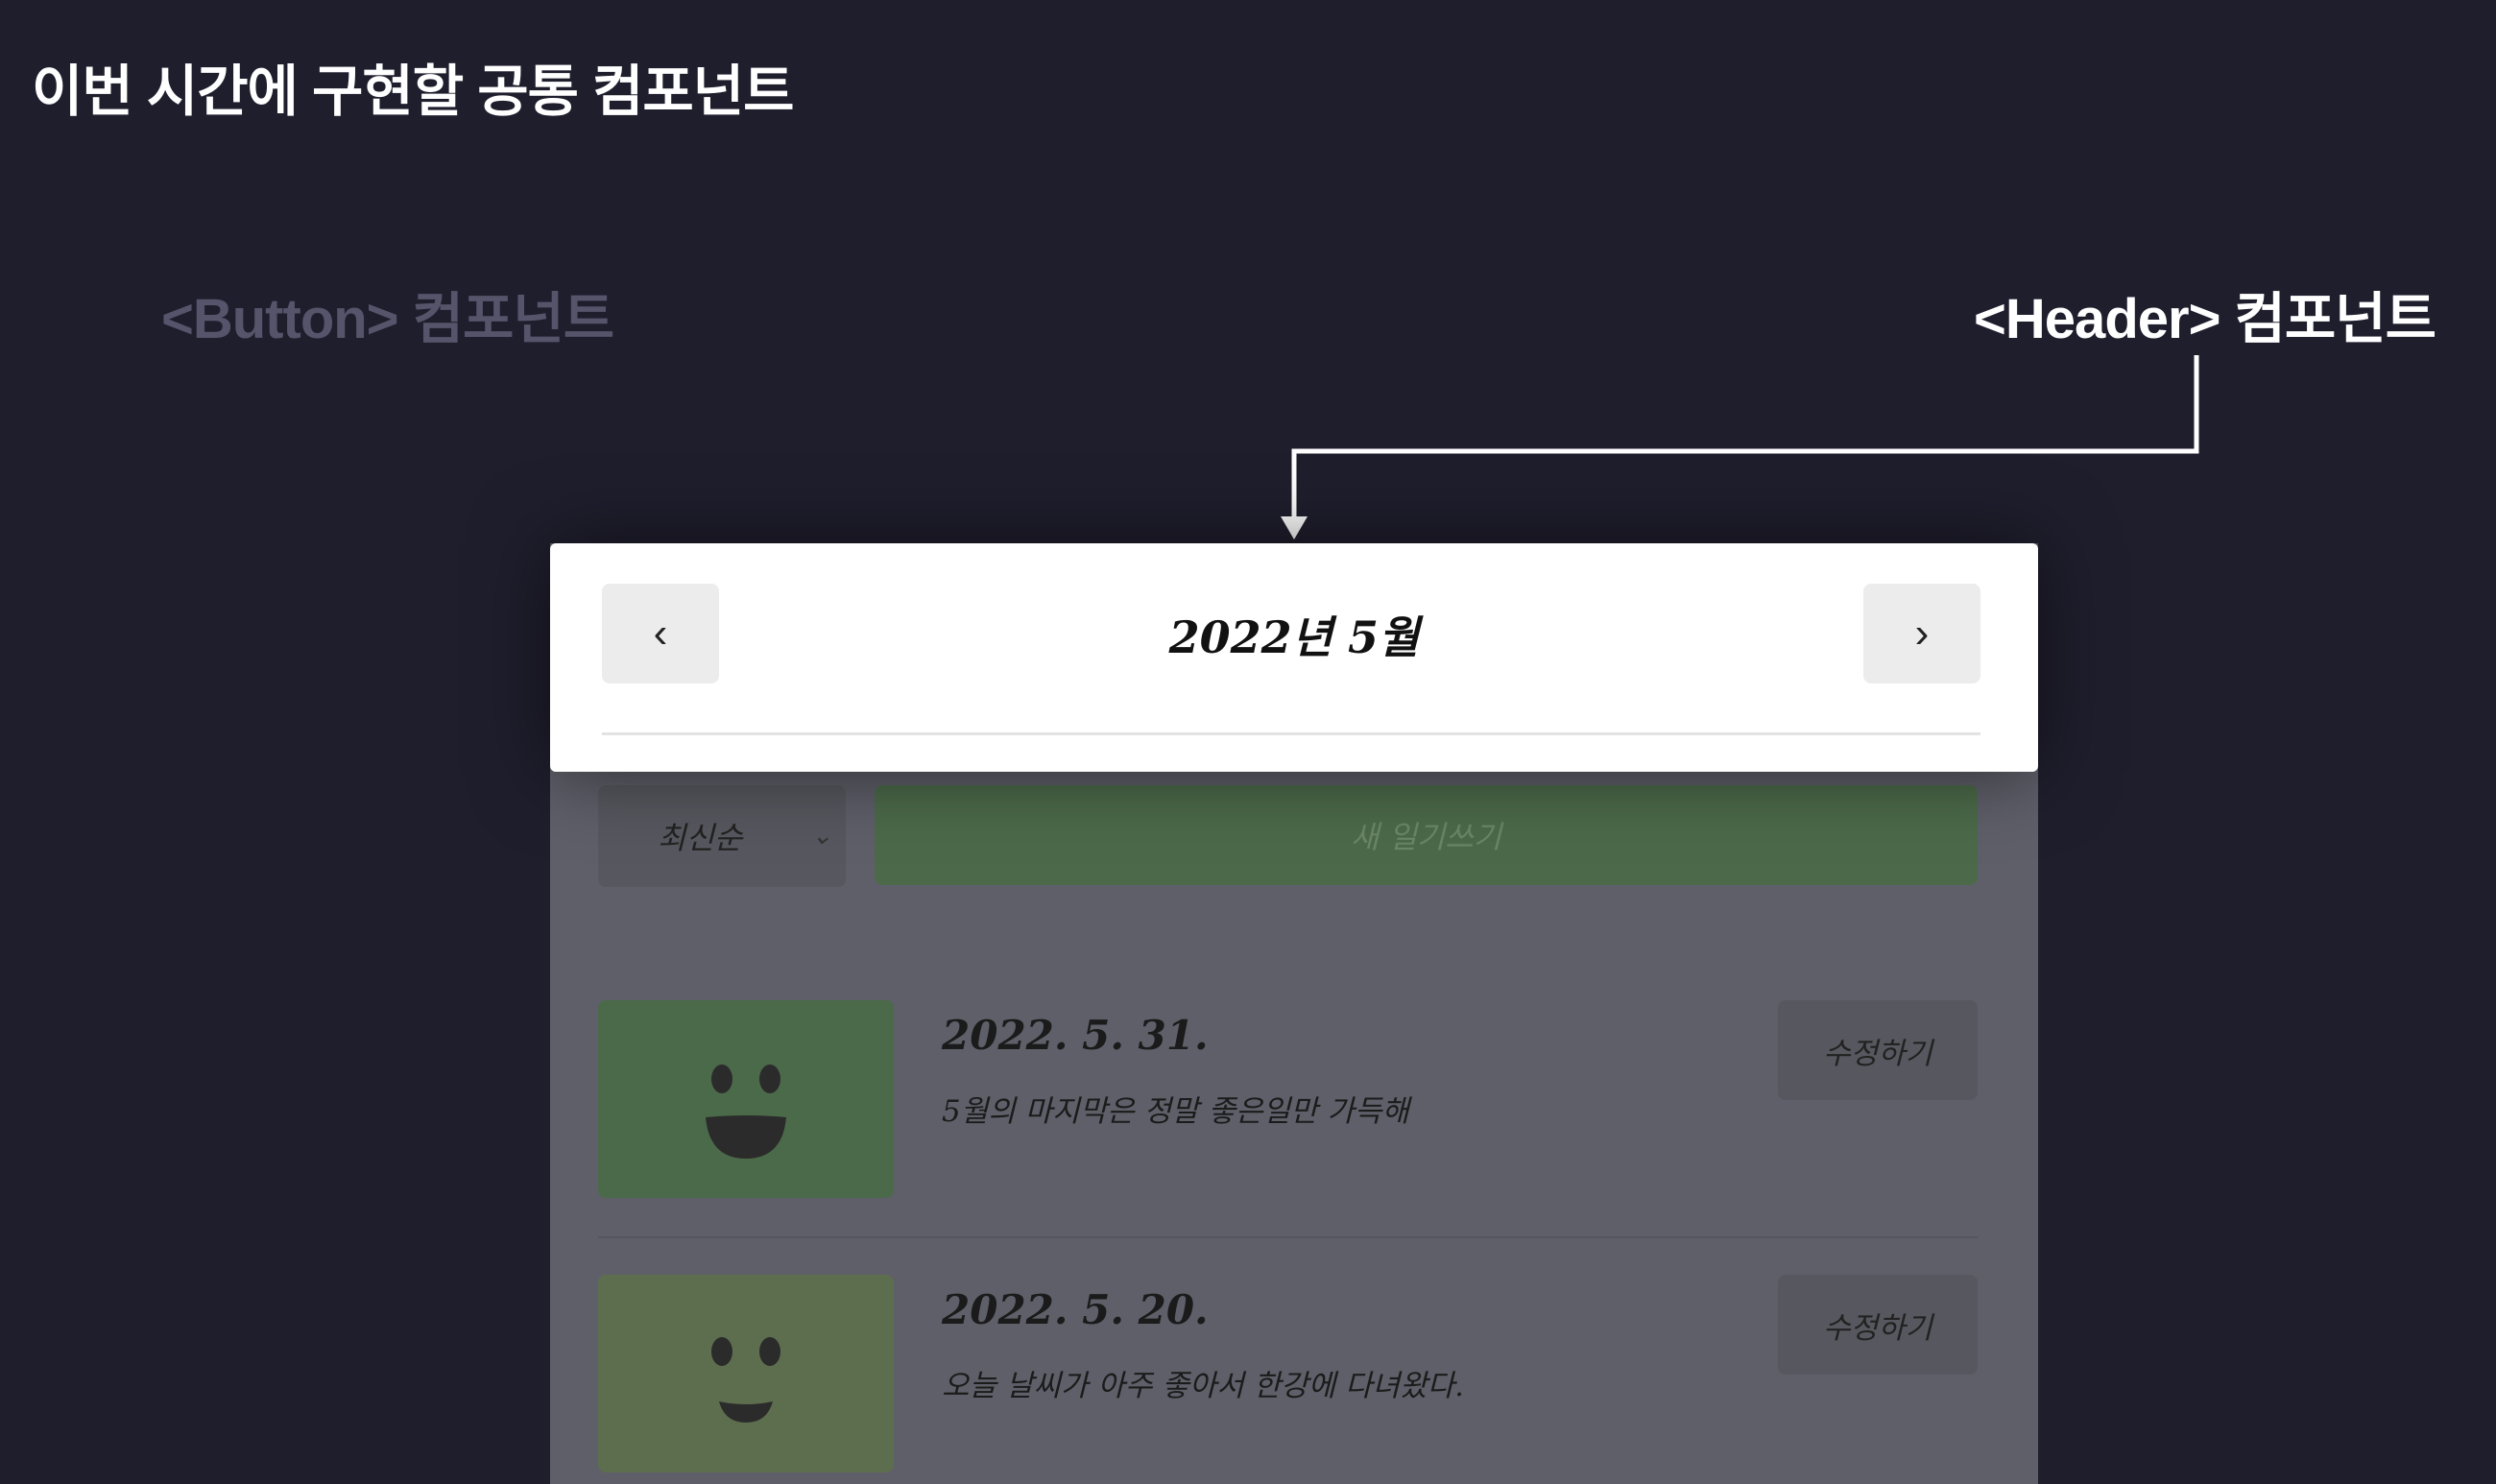 The image size is (2496, 1484). Describe the element at coordinates (1075, 1309) in the screenshot. I see `diary-date: 2022. 5. 20.` at that location.